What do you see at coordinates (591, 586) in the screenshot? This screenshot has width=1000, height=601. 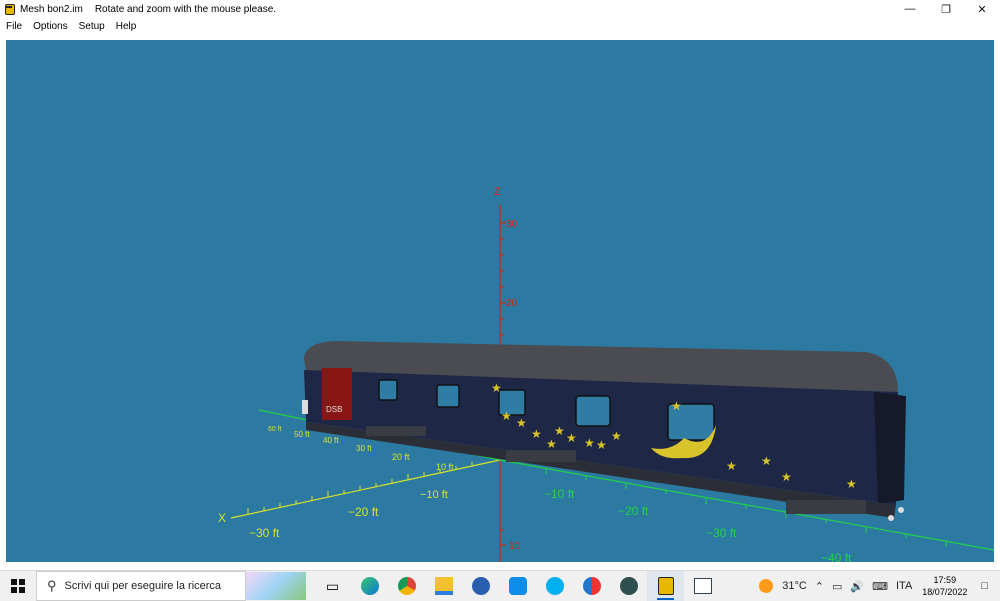 I see `app-icon` at bounding box center [591, 586].